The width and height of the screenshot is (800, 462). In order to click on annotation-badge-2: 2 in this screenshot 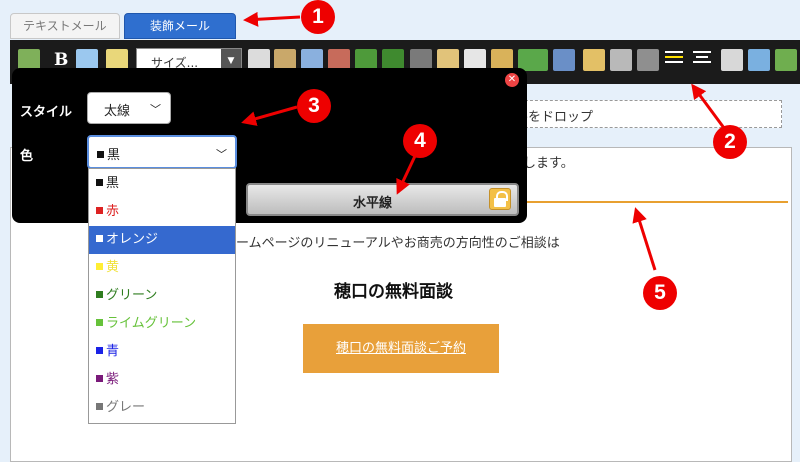, I will do `click(730, 142)`.